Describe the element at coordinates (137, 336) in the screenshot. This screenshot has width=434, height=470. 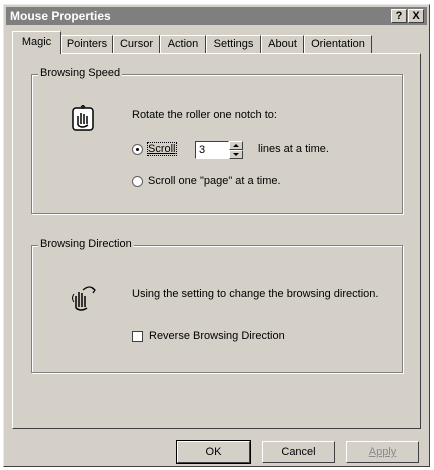
I see `reverse-direction-checkbox` at that location.